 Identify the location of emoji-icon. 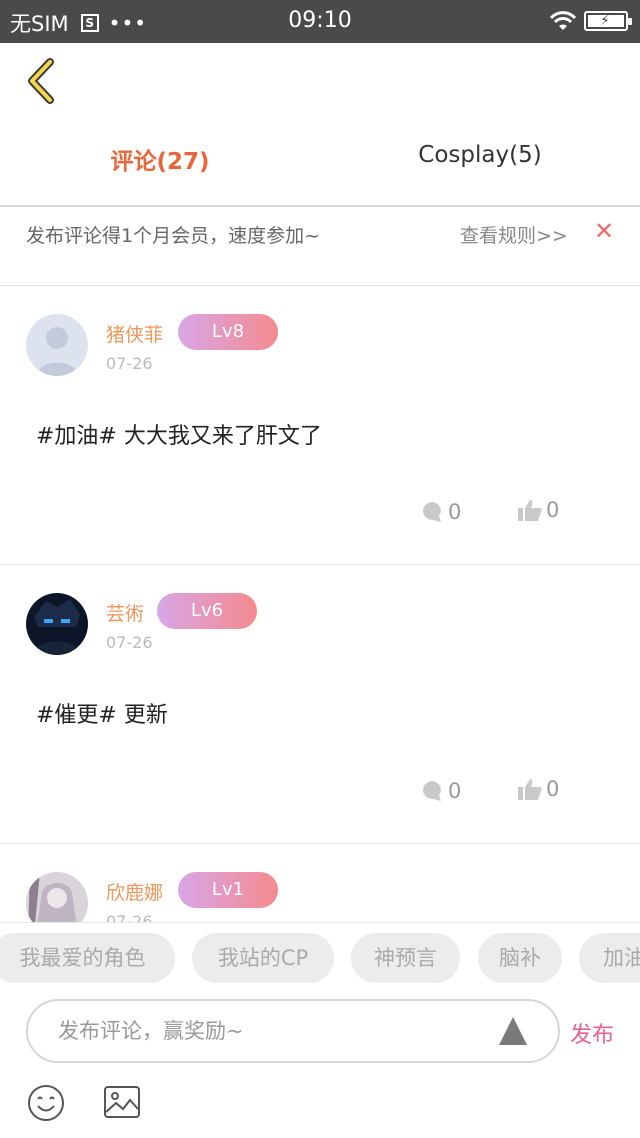
(46, 1103).